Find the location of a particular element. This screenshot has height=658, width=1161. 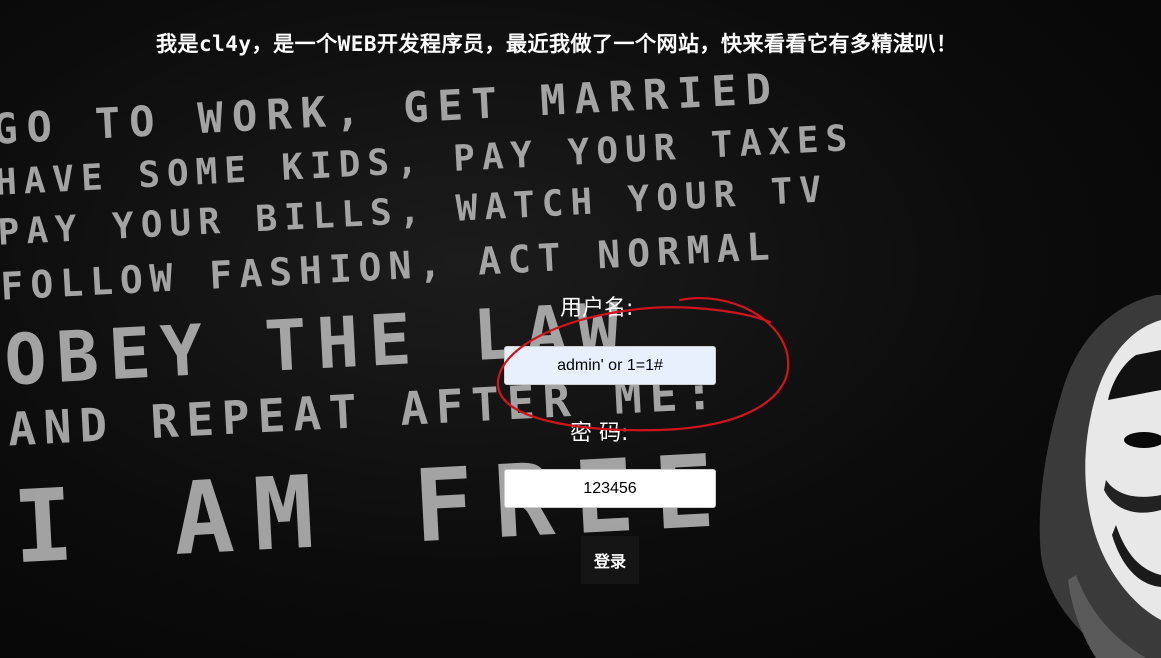

login-button: 登录 is located at coordinates (610, 560).